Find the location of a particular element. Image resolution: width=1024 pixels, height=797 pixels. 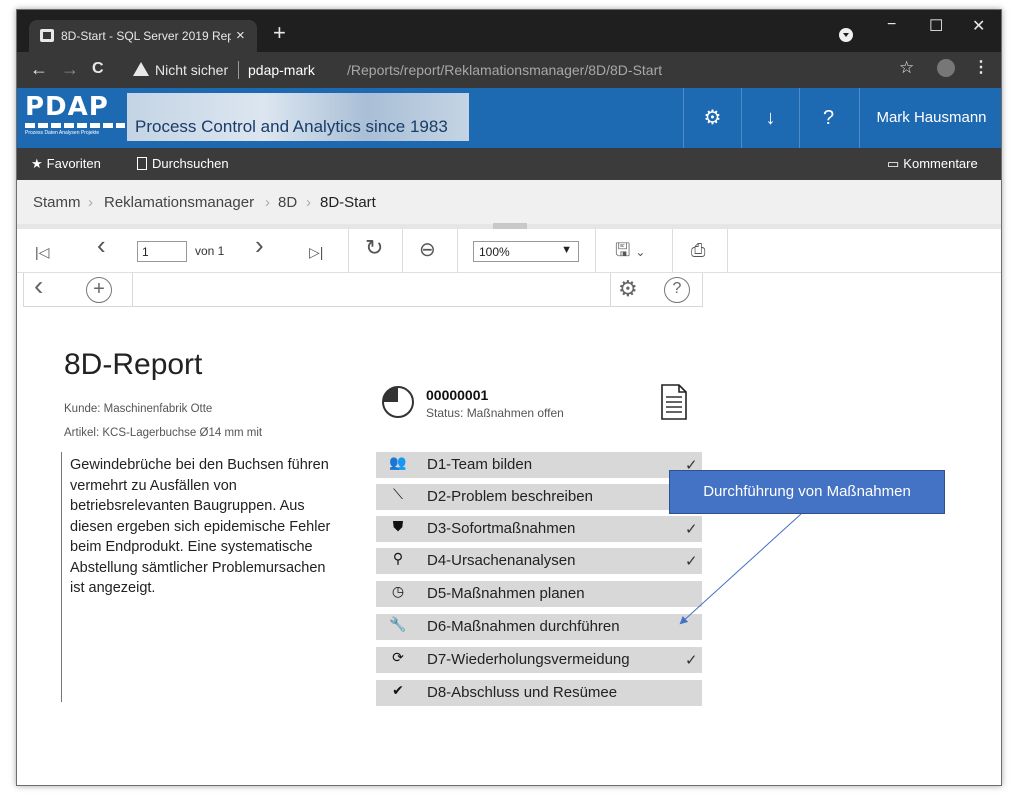

security-label: Nicht sicher is located at coordinates (191, 70).